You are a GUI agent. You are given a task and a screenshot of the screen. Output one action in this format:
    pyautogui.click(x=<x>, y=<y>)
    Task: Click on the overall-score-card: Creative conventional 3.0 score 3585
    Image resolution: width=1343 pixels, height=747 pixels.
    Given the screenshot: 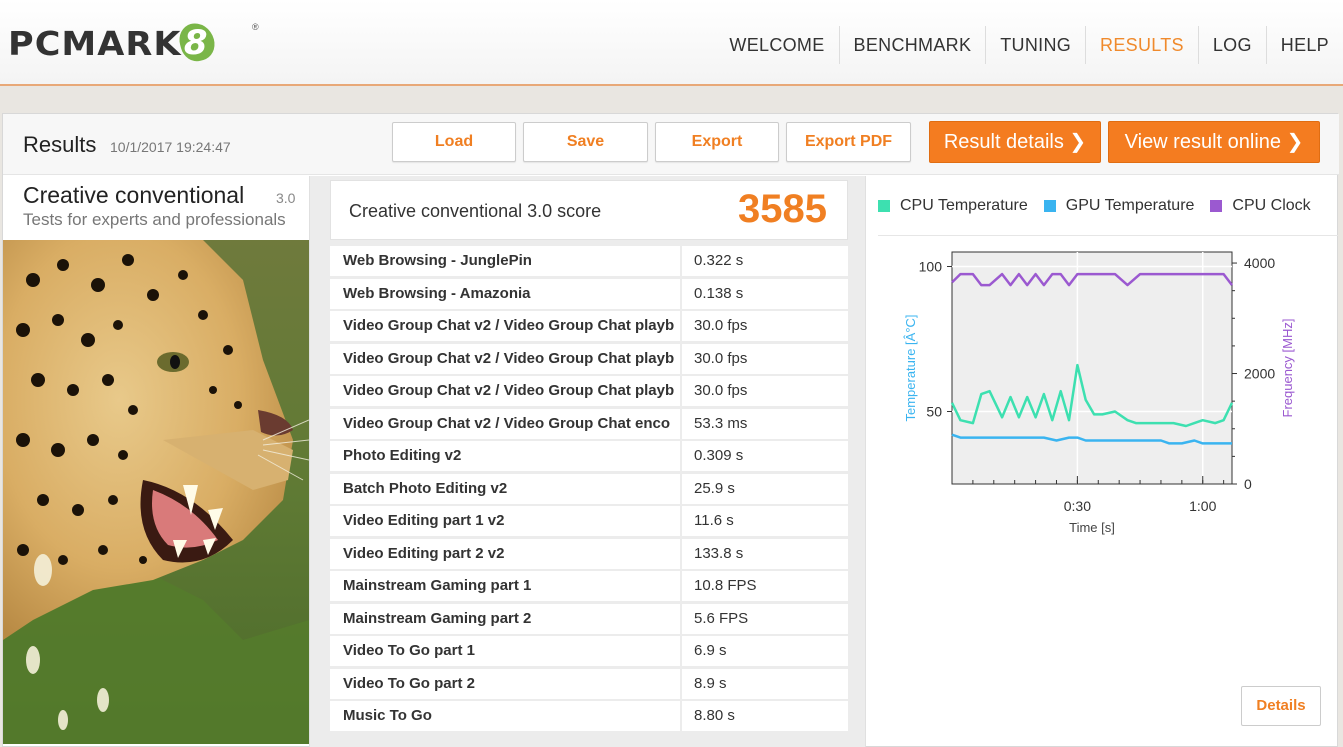 What is the action you would take?
    pyautogui.click(x=589, y=210)
    